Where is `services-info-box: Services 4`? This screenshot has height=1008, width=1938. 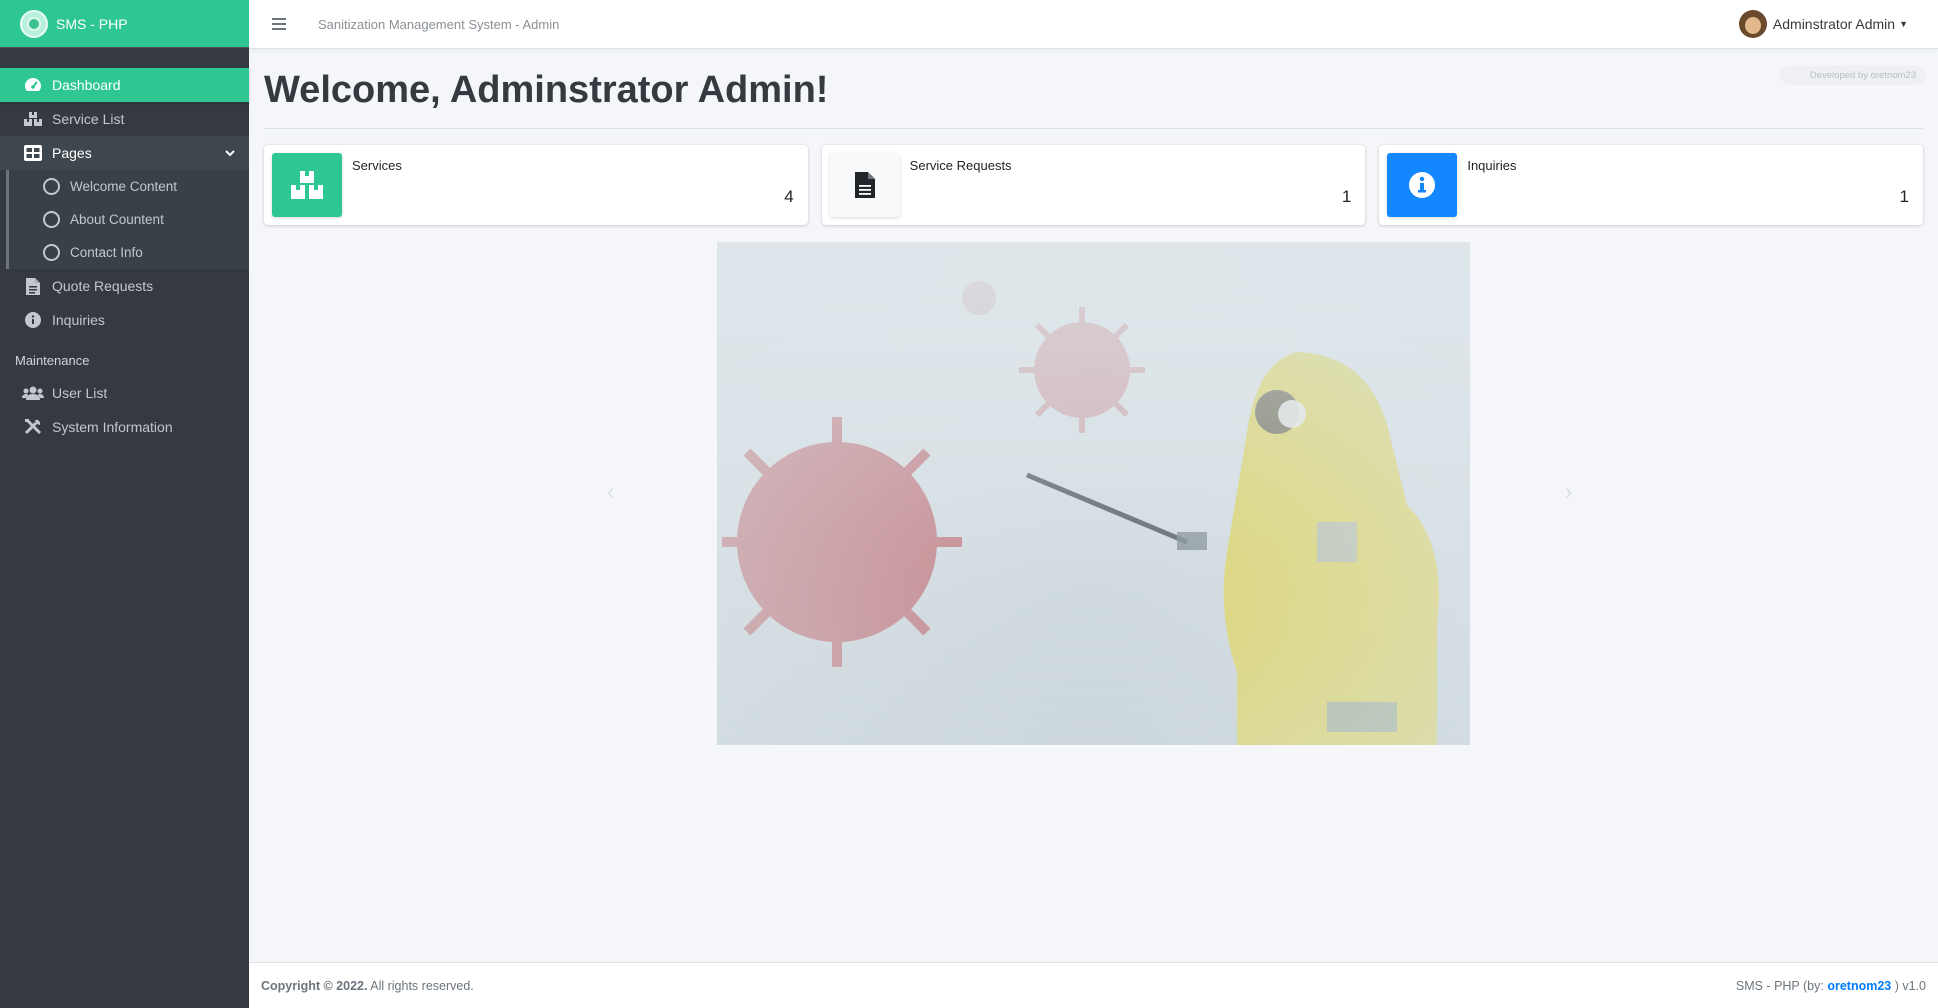
services-info-box: Services 4 is located at coordinates (536, 185).